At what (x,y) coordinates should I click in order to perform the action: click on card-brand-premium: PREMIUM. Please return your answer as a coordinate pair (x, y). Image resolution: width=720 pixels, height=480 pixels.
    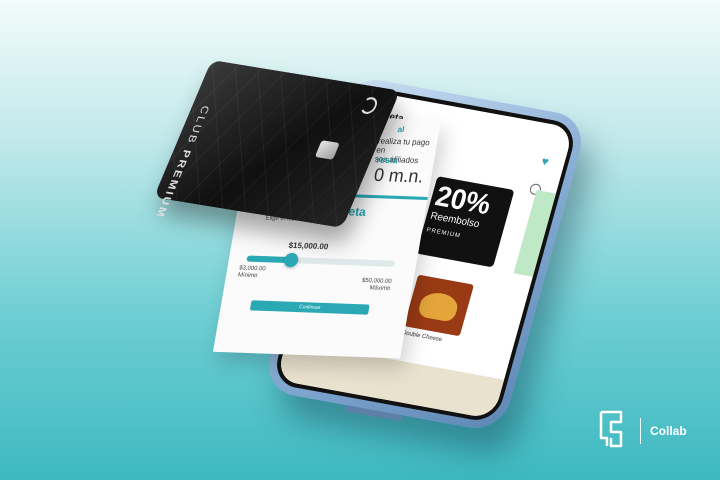
    Looking at the image, I should click on (172, 184).